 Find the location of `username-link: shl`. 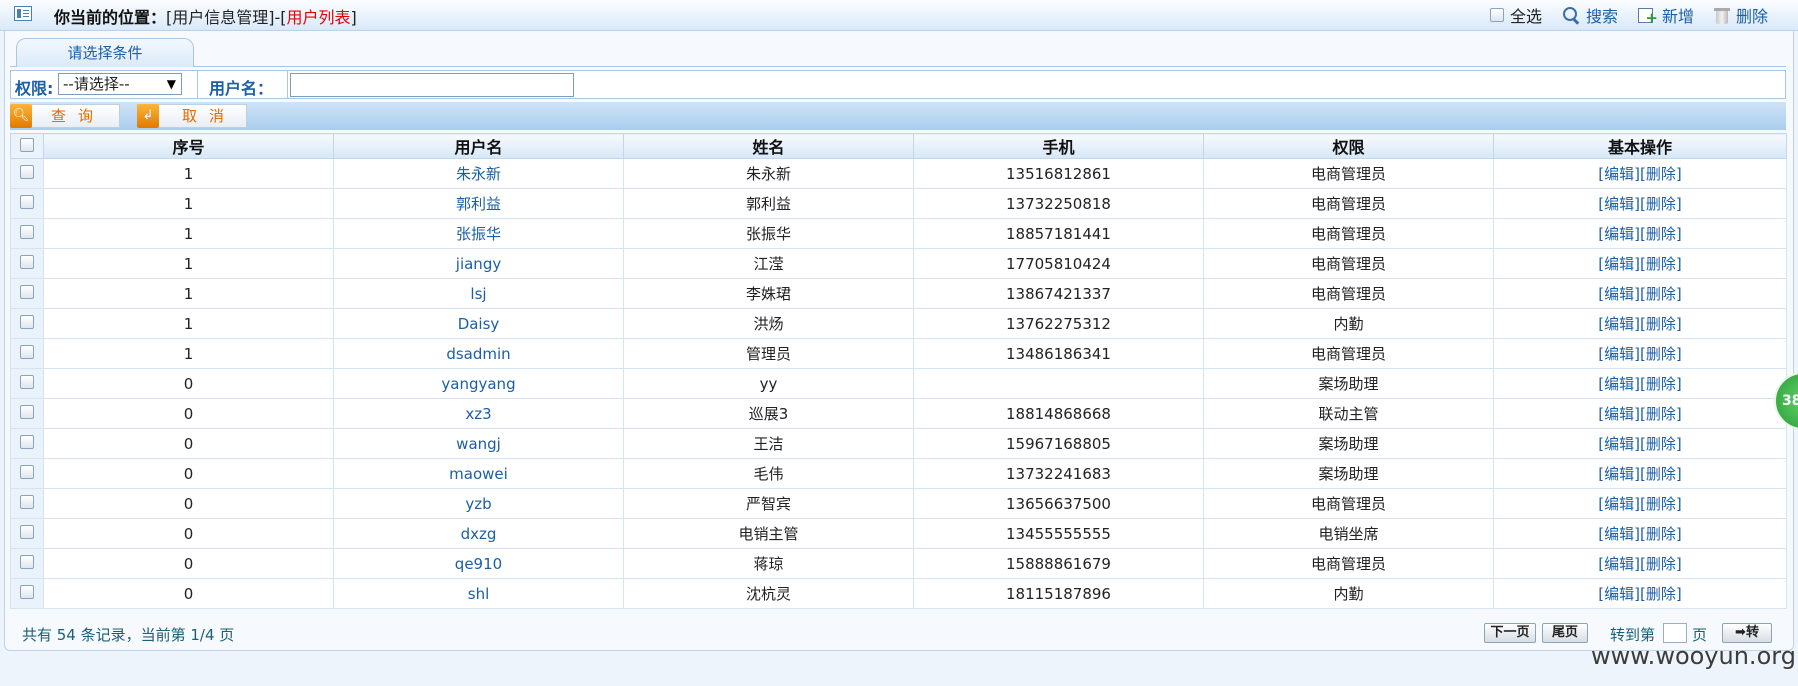

username-link: shl is located at coordinates (479, 594).